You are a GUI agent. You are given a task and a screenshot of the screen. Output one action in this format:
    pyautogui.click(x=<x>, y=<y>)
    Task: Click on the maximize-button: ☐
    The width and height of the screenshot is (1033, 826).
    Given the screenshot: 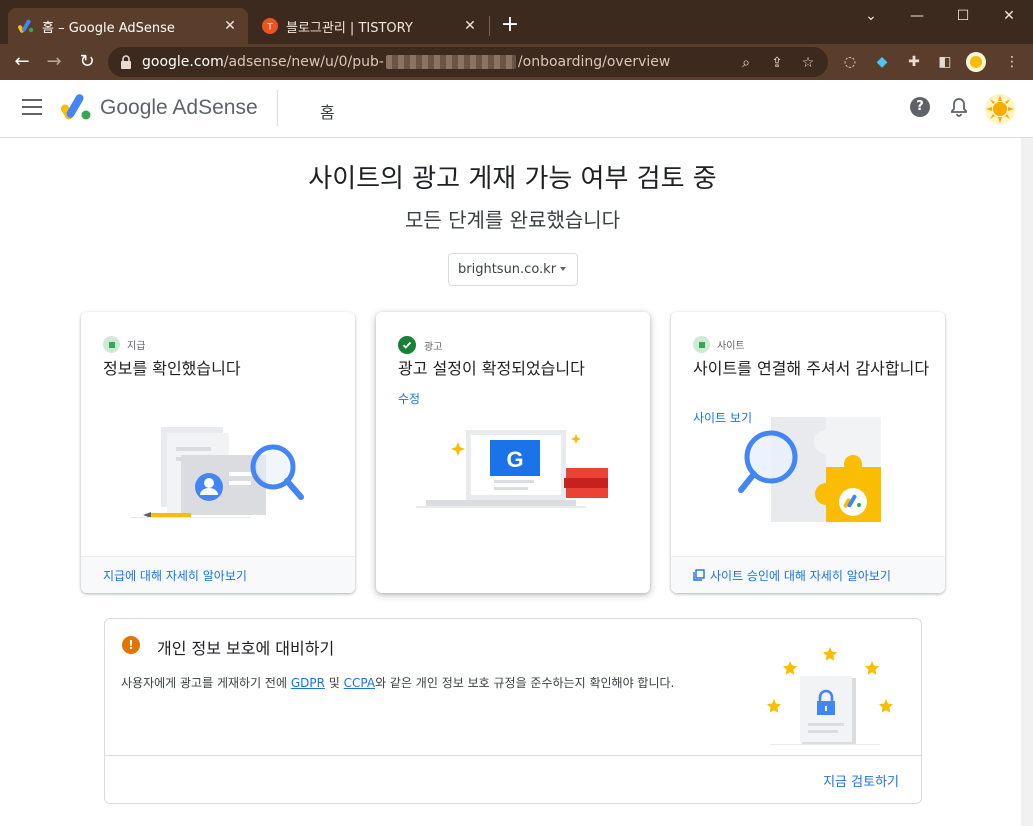 What is the action you would take?
    pyautogui.click(x=963, y=16)
    